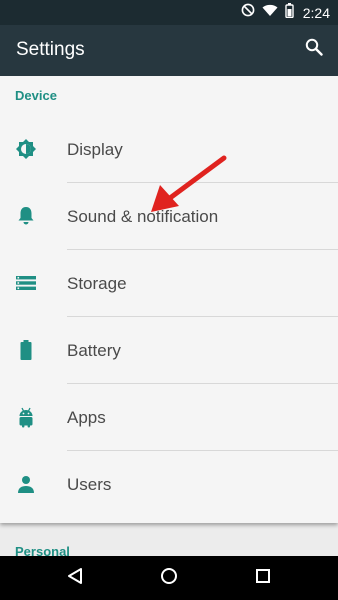 The width and height of the screenshot is (338, 600). I want to click on recents-square-icon, so click(263, 578).